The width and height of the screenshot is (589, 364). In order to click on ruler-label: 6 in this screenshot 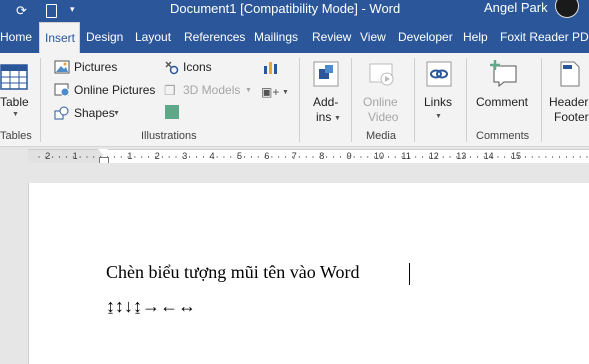, I will do `click(267, 156)`.